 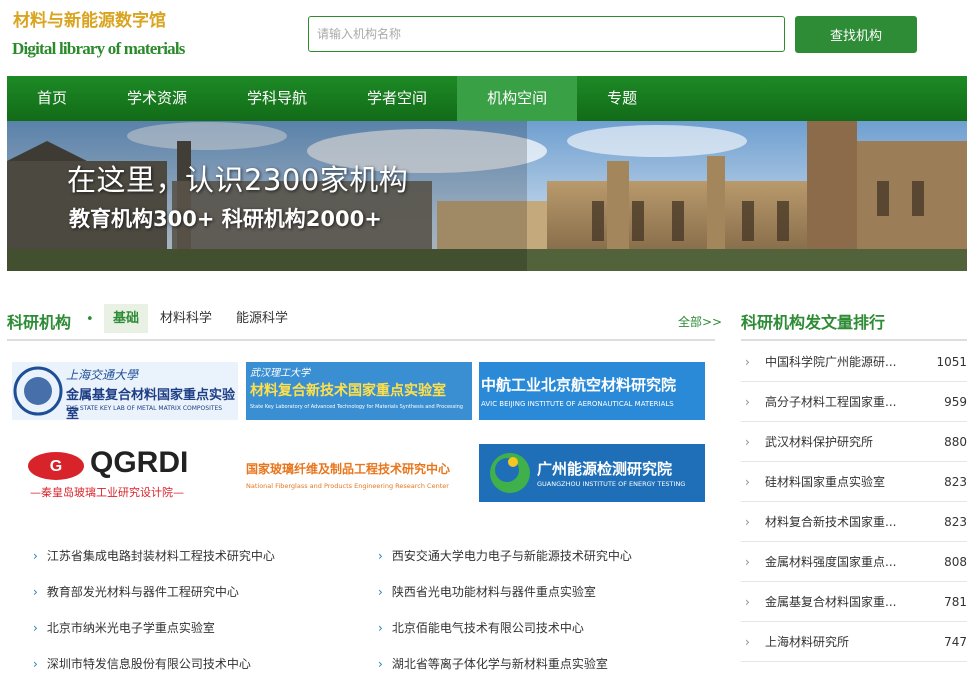 I want to click on logo-english: Digital library of materials, so click(x=98, y=49).